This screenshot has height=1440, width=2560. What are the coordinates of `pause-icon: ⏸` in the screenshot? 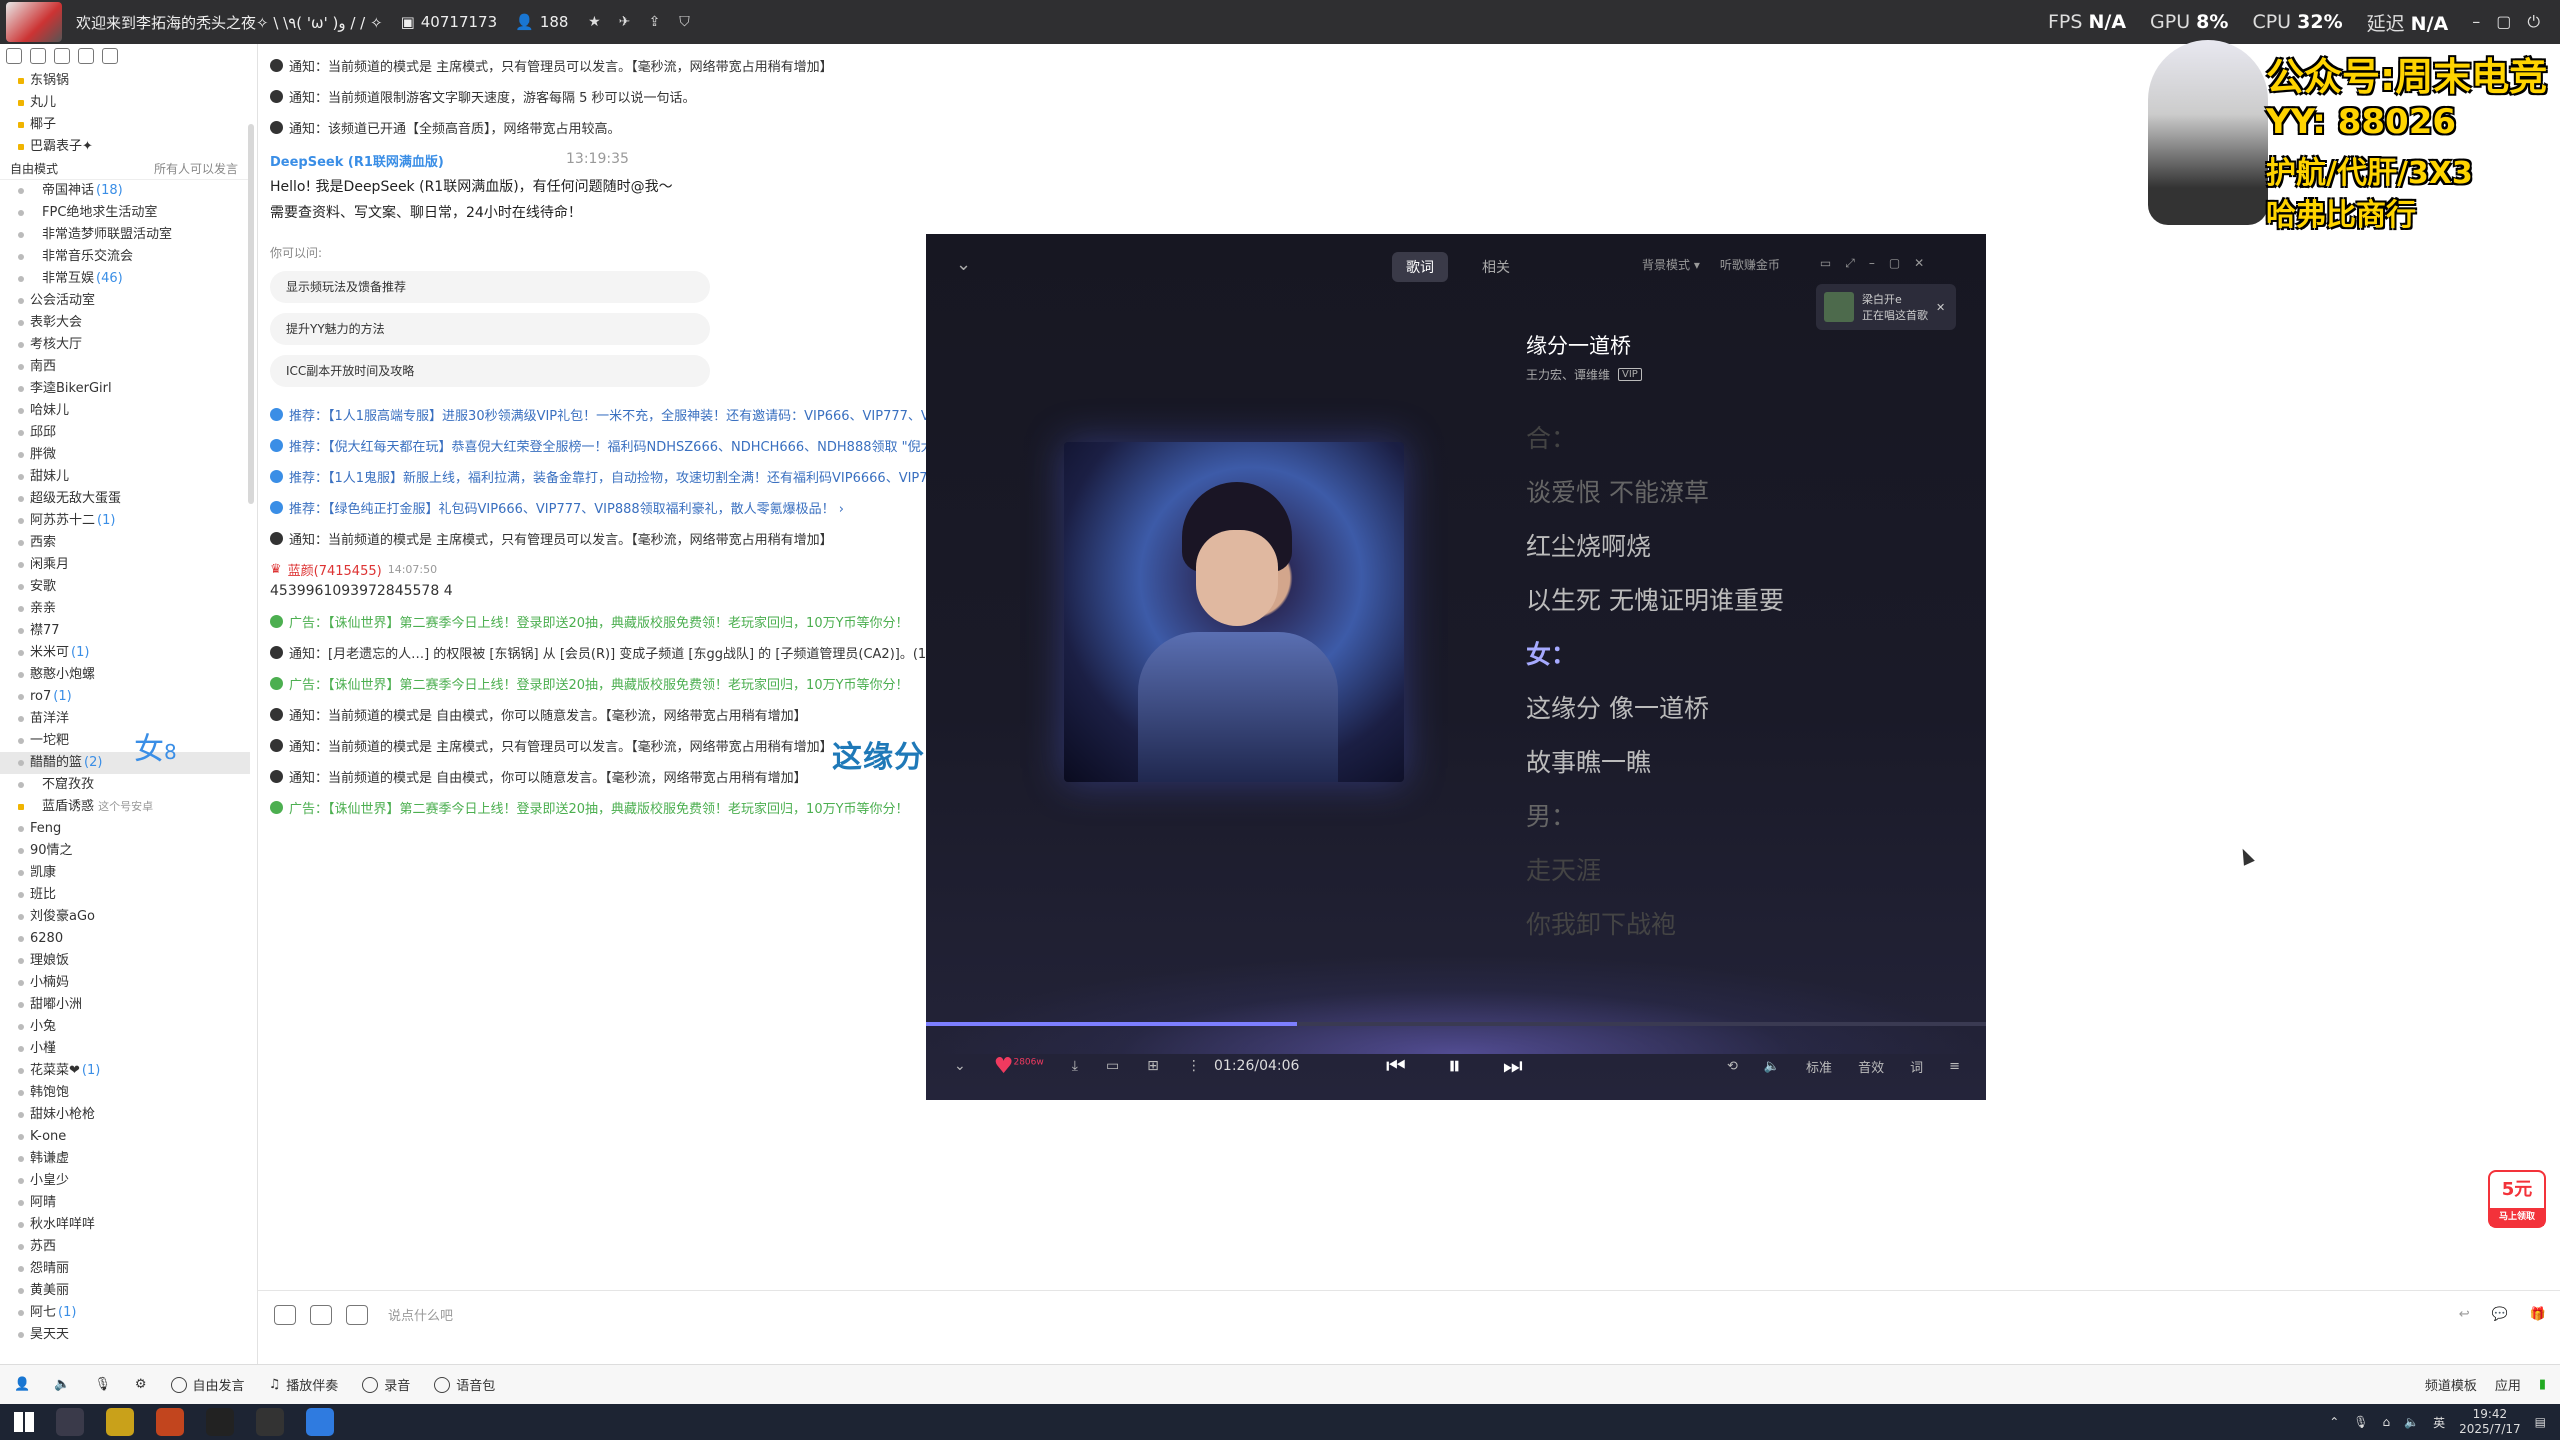 It's located at (1454, 1066).